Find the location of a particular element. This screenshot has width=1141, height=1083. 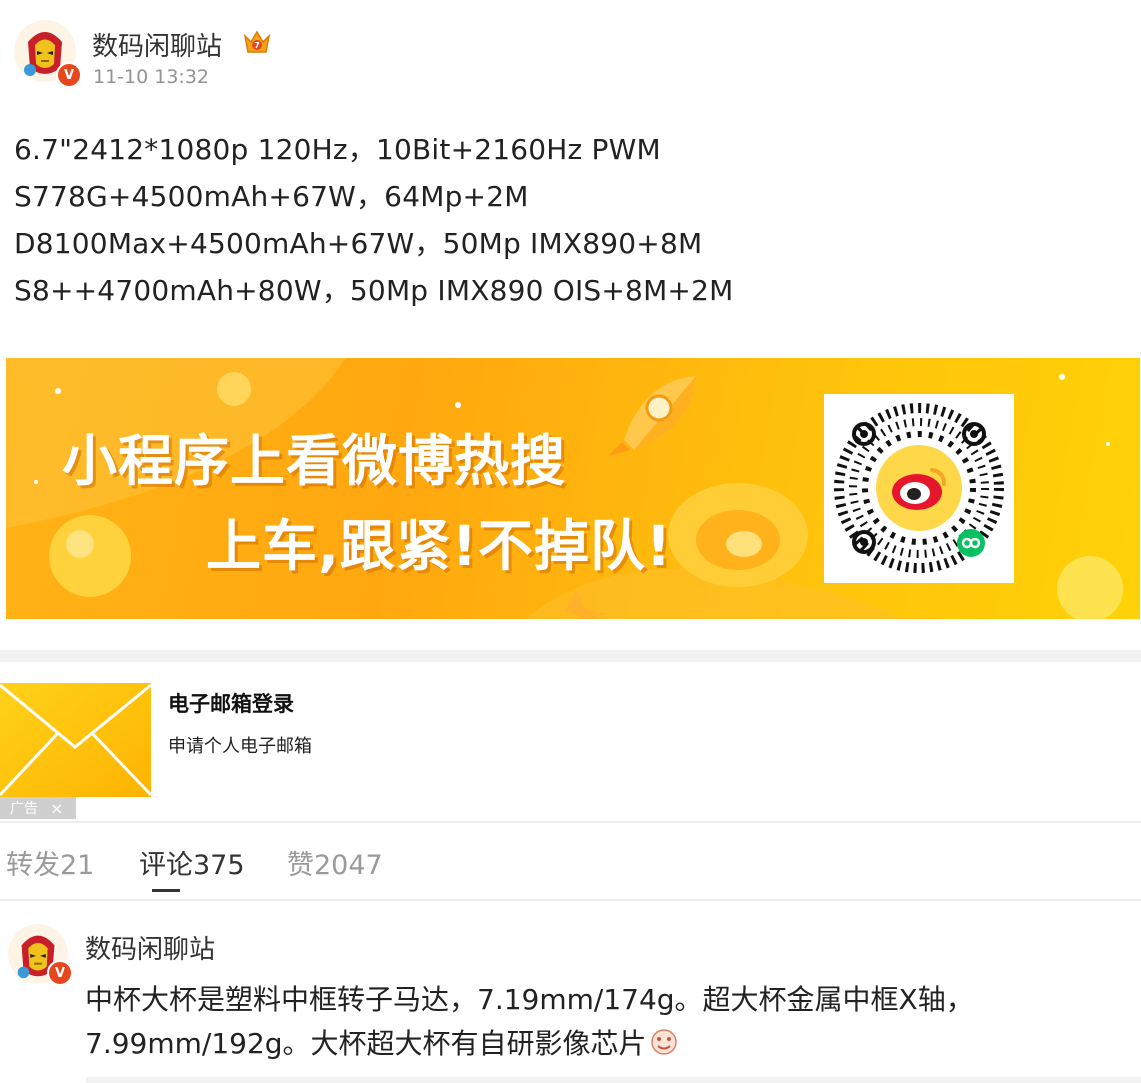

banner-slogan: 上车,跟紧!不掉队! is located at coordinates (439, 546).